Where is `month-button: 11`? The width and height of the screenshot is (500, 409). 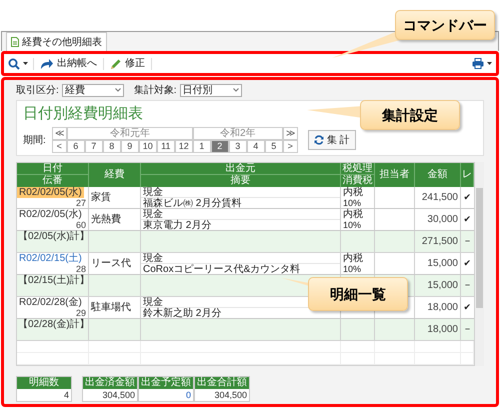 month-button: 11 is located at coordinates (165, 146).